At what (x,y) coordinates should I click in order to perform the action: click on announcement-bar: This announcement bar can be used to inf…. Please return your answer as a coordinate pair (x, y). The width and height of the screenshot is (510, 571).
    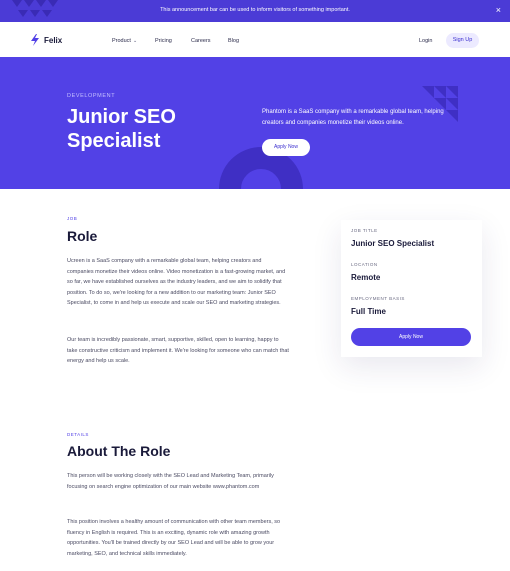
    Looking at the image, I should click on (255, 11).